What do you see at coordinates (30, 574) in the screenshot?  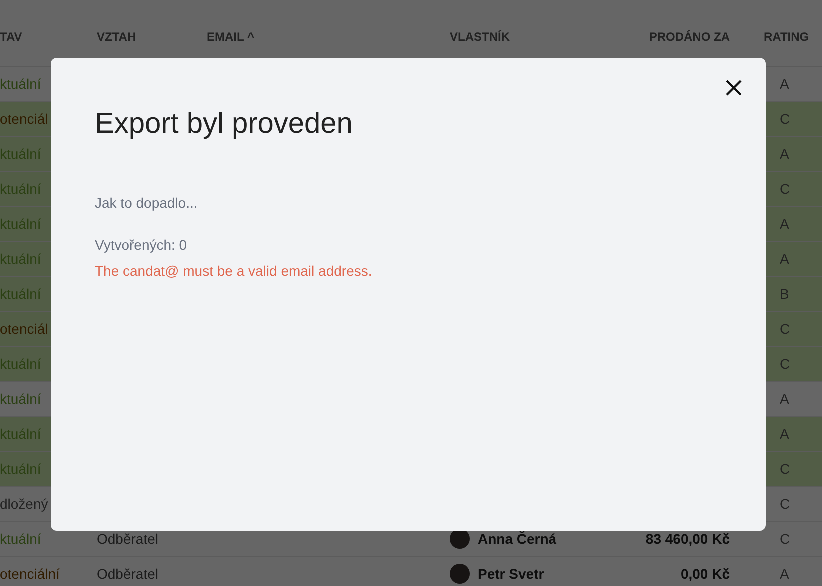 I see `status-cell-text: otenciální` at bounding box center [30, 574].